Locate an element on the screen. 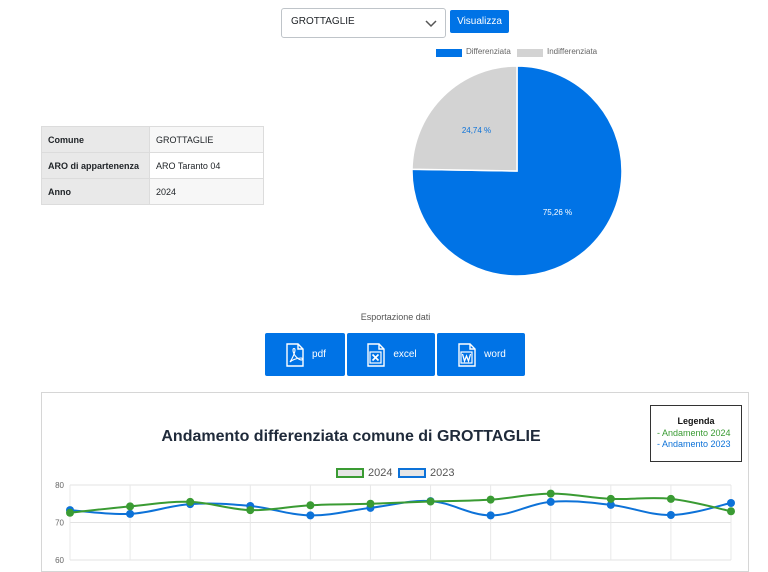 The height and width of the screenshot is (572, 768). word-file-icon is located at coordinates (467, 354).